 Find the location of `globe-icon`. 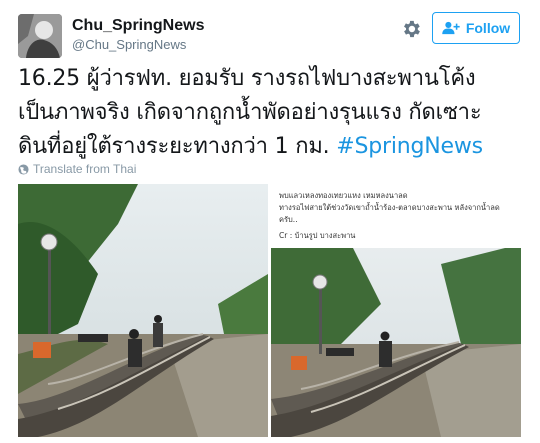

globe-icon is located at coordinates (23, 169).